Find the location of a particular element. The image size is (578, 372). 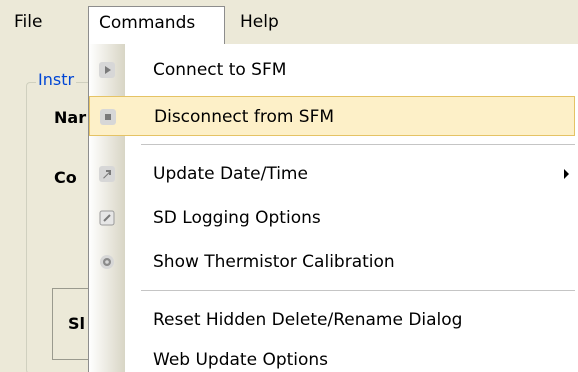

menu-file: File is located at coordinates (28, 23).